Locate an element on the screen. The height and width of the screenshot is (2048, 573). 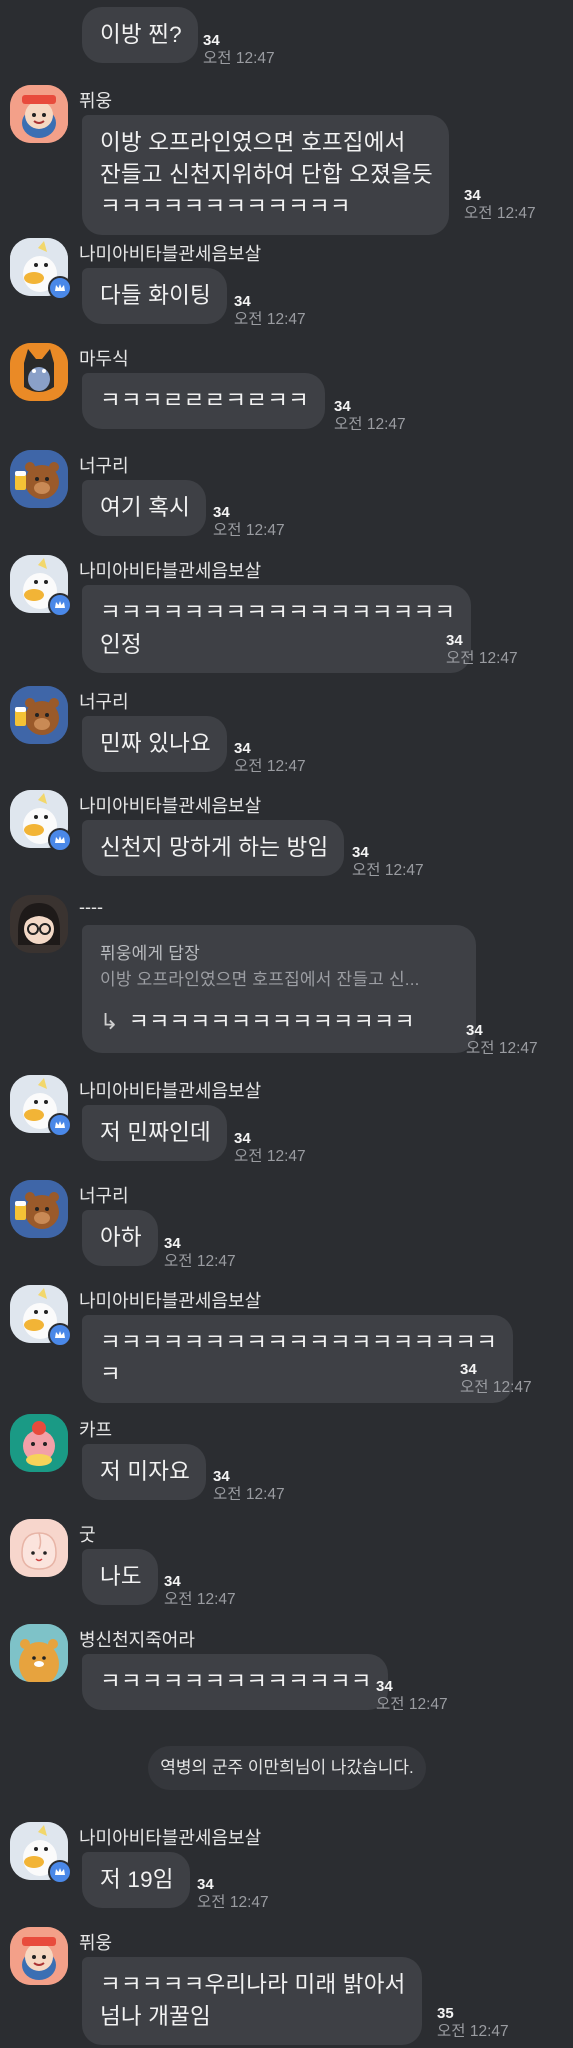
message-bubble: 저 미자요 is located at coordinates (144, 1472).